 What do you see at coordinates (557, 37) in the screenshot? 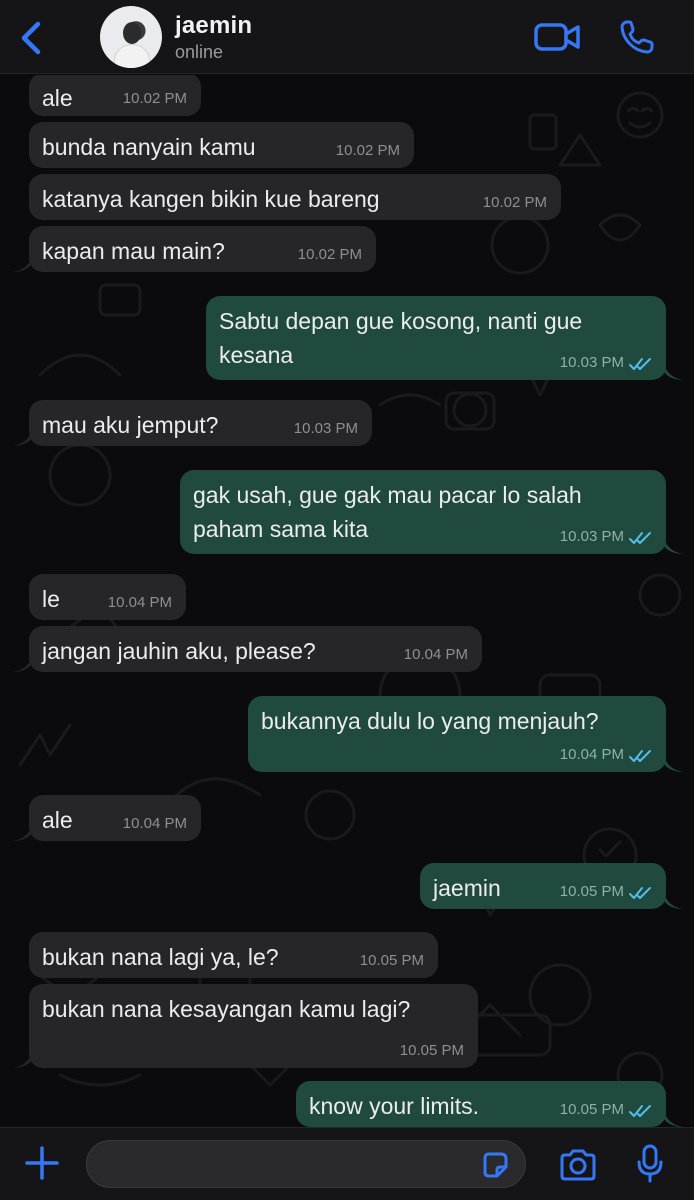
I see `video-camera-icon` at bounding box center [557, 37].